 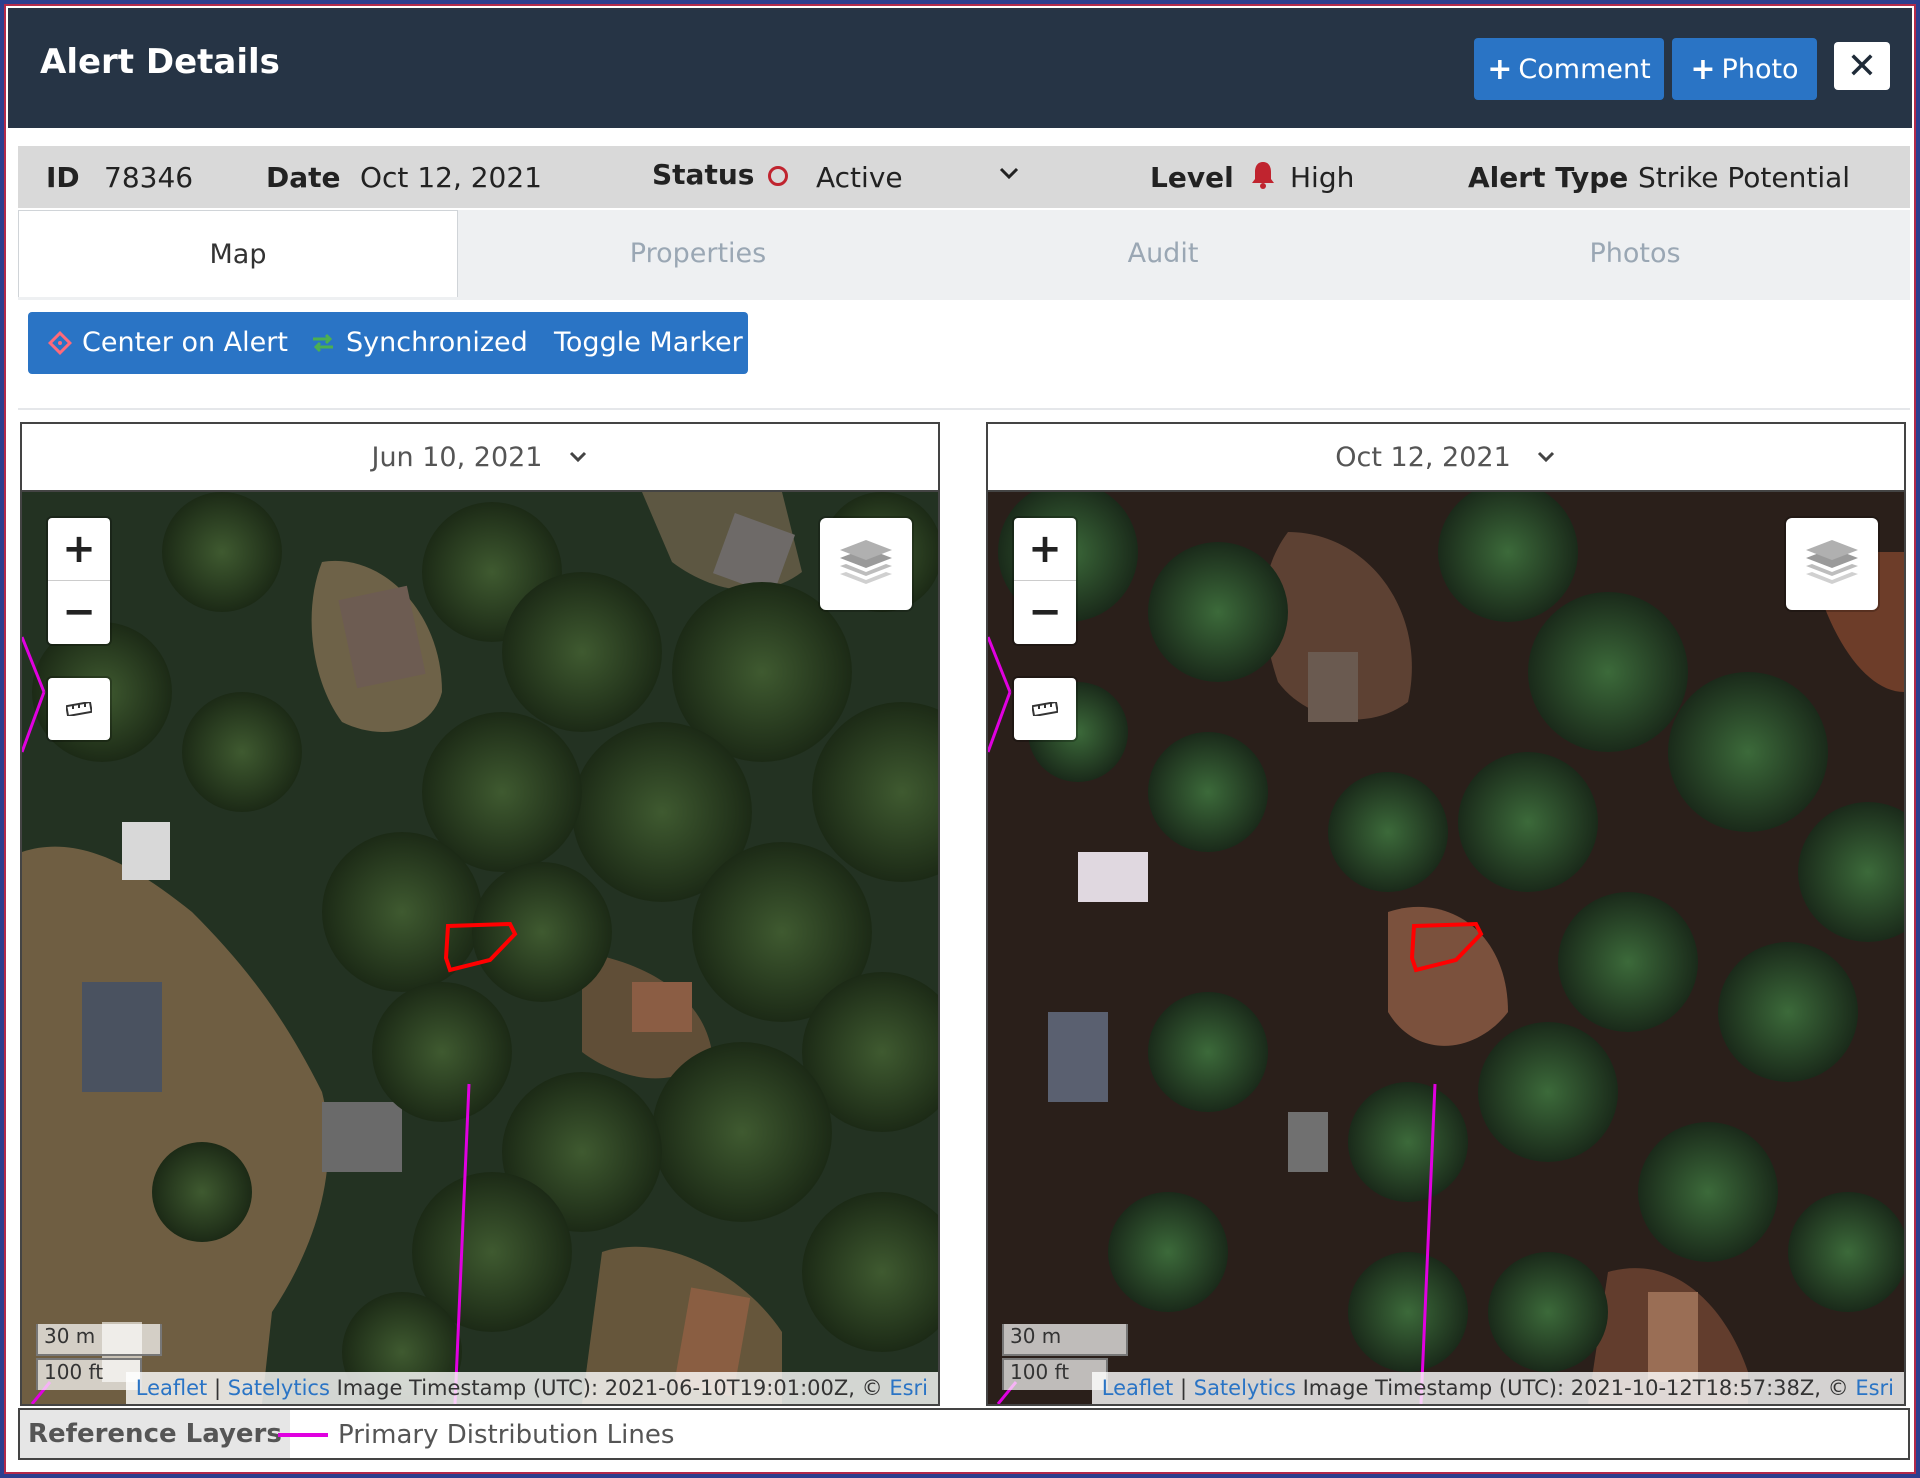 I want to click on center-on-alert-button: Center on Alert, so click(x=168, y=342).